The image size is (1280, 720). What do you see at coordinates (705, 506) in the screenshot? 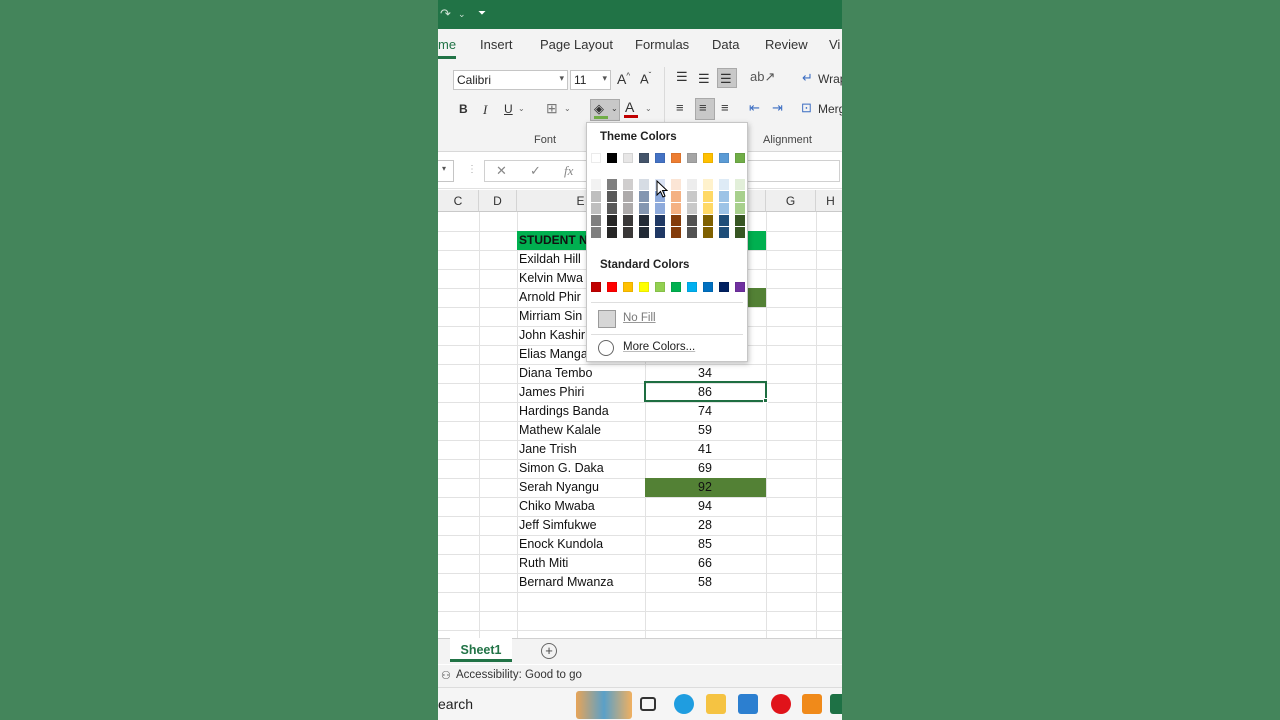
I see `score-cell: 94` at bounding box center [705, 506].